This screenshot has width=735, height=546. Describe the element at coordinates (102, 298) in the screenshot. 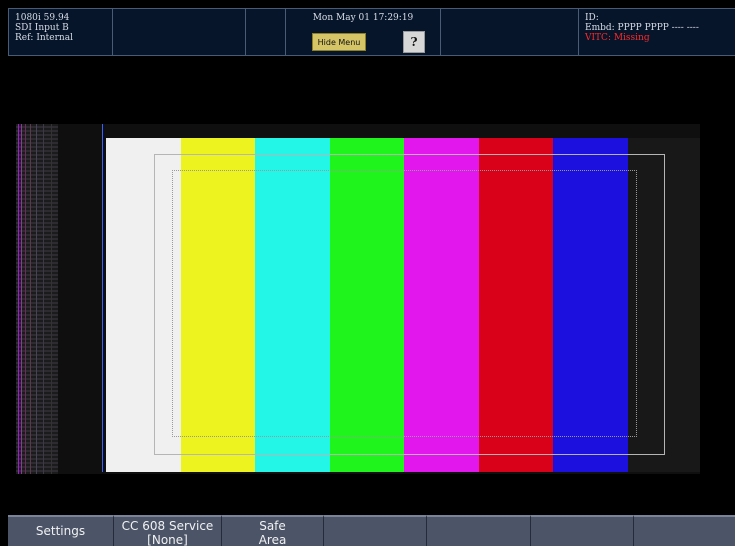

I see `cursor-line` at that location.